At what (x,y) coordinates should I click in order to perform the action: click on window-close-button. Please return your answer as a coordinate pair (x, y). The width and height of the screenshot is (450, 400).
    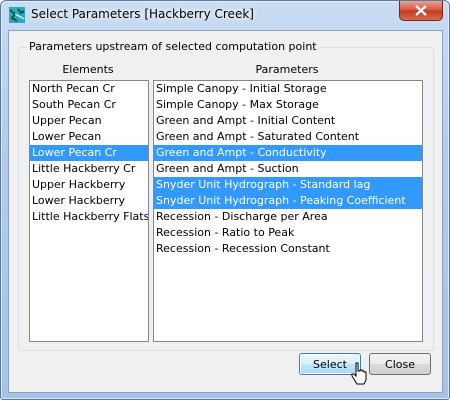
    Looking at the image, I should click on (421, 11).